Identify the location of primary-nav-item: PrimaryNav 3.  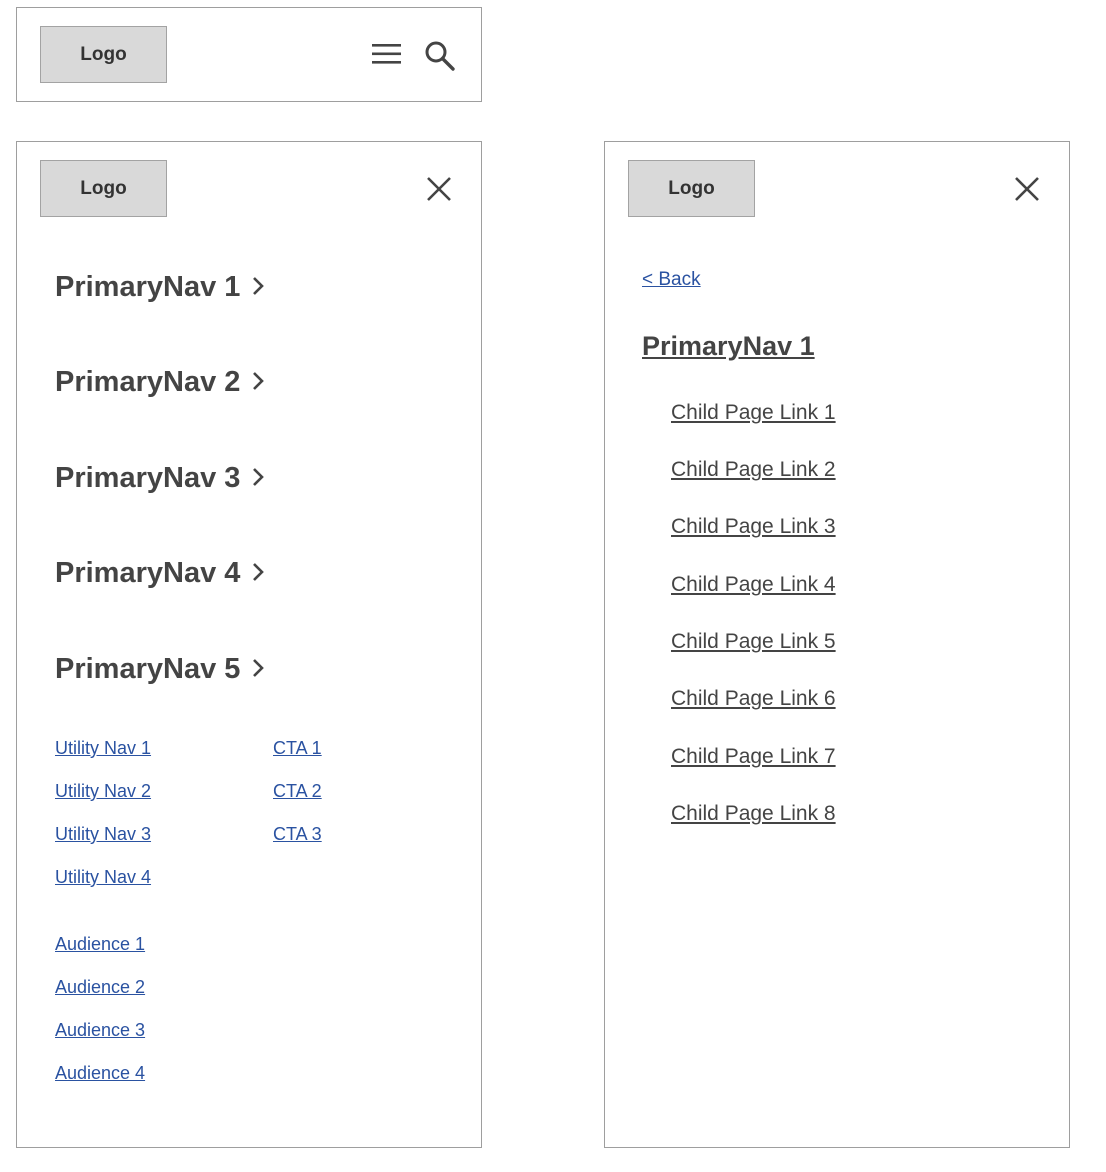
(160, 478).